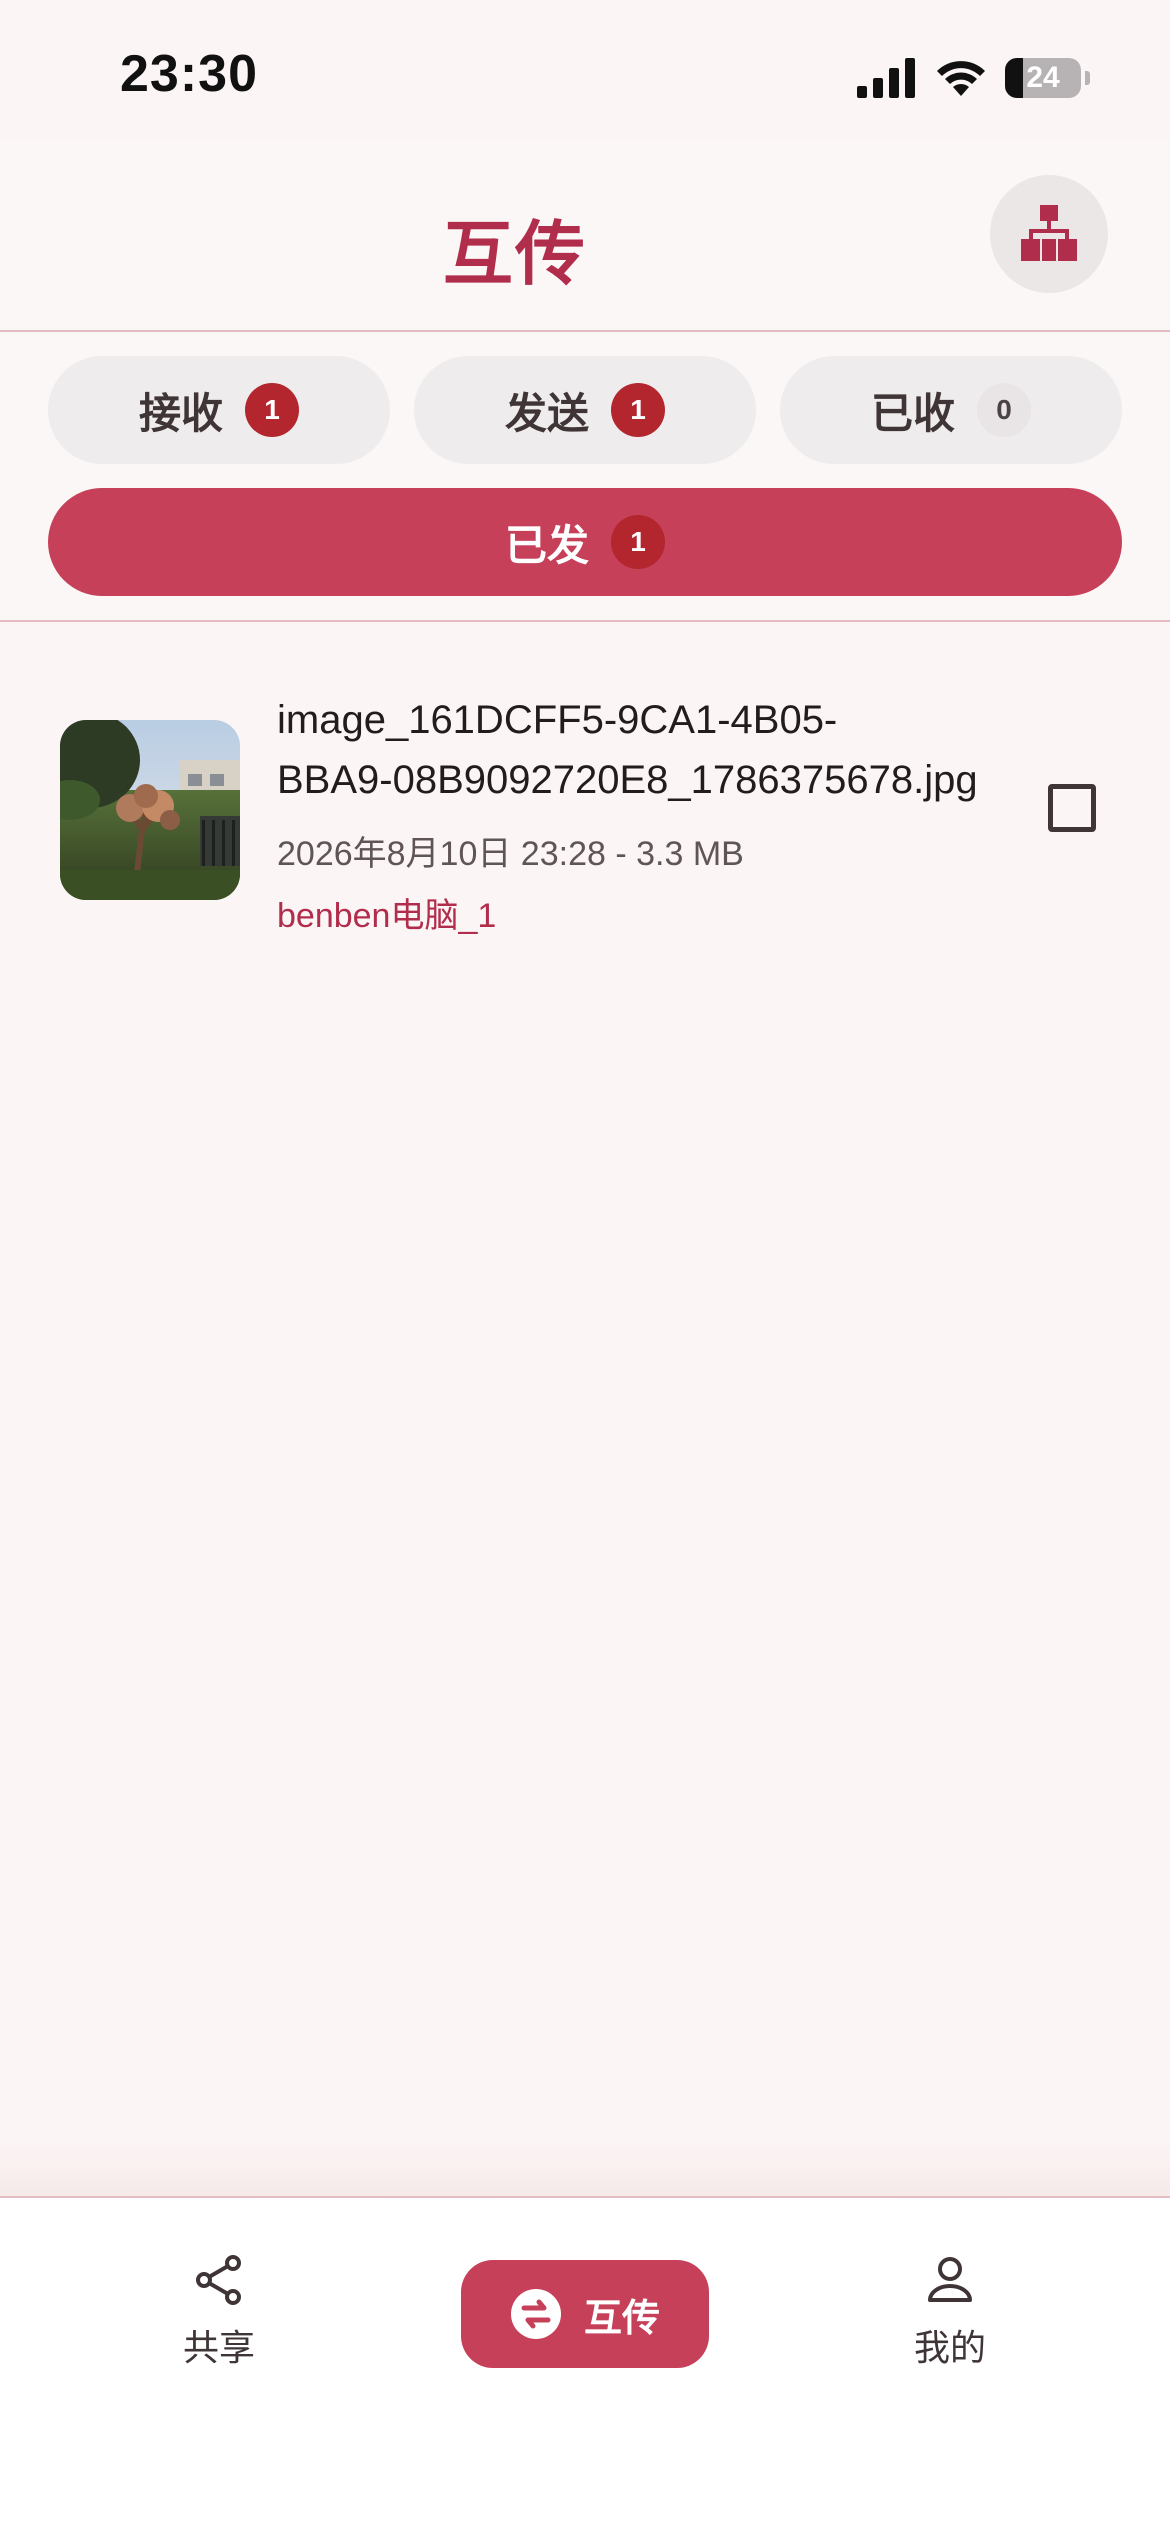 The width and height of the screenshot is (1170, 2534). What do you see at coordinates (218, 2347) in the screenshot?
I see `nav-share-label: 共享` at bounding box center [218, 2347].